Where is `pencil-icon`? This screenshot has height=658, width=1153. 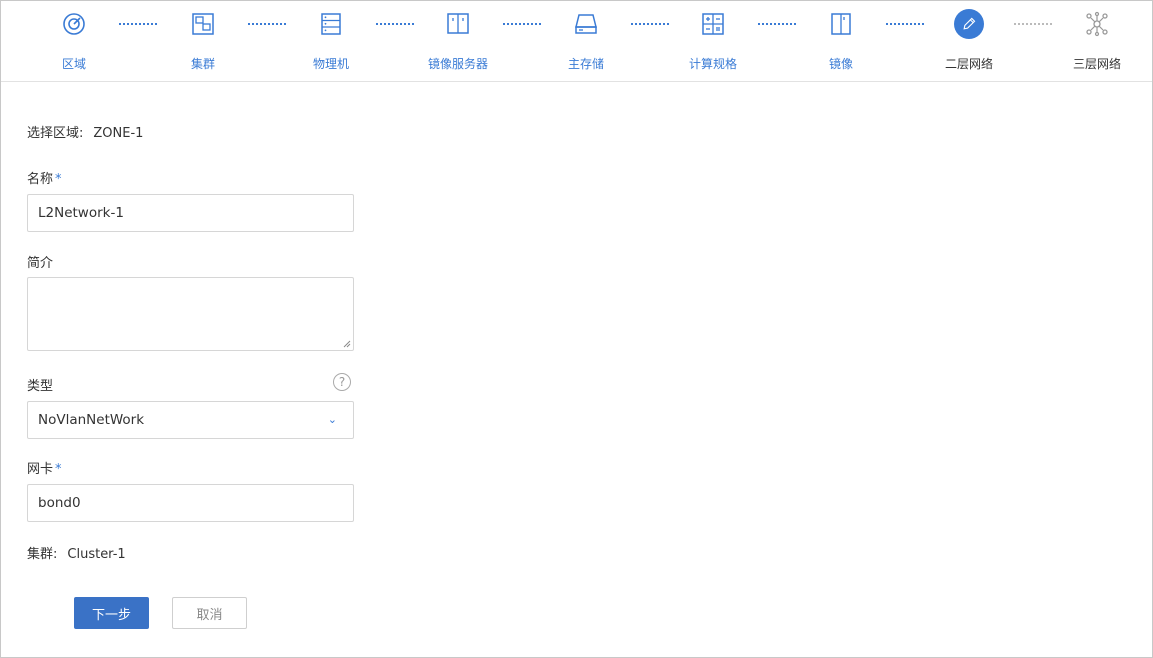 pencil-icon is located at coordinates (969, 24).